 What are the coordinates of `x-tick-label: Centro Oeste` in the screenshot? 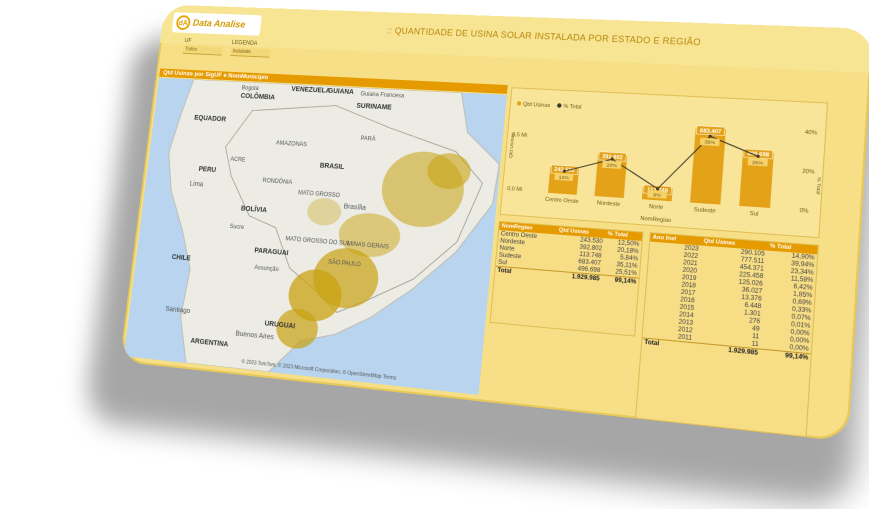 It's located at (562, 200).